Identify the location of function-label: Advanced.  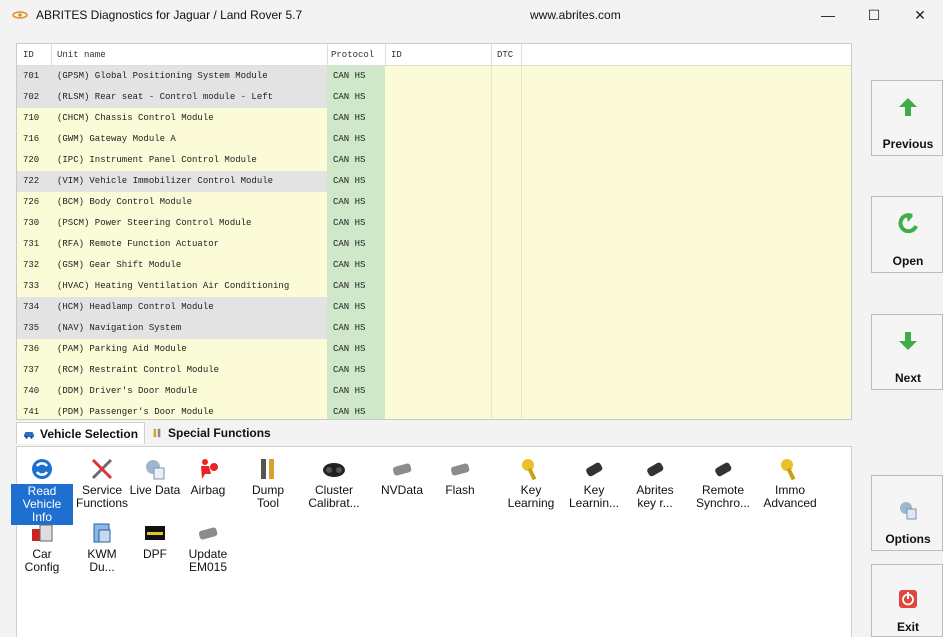
(790, 503).